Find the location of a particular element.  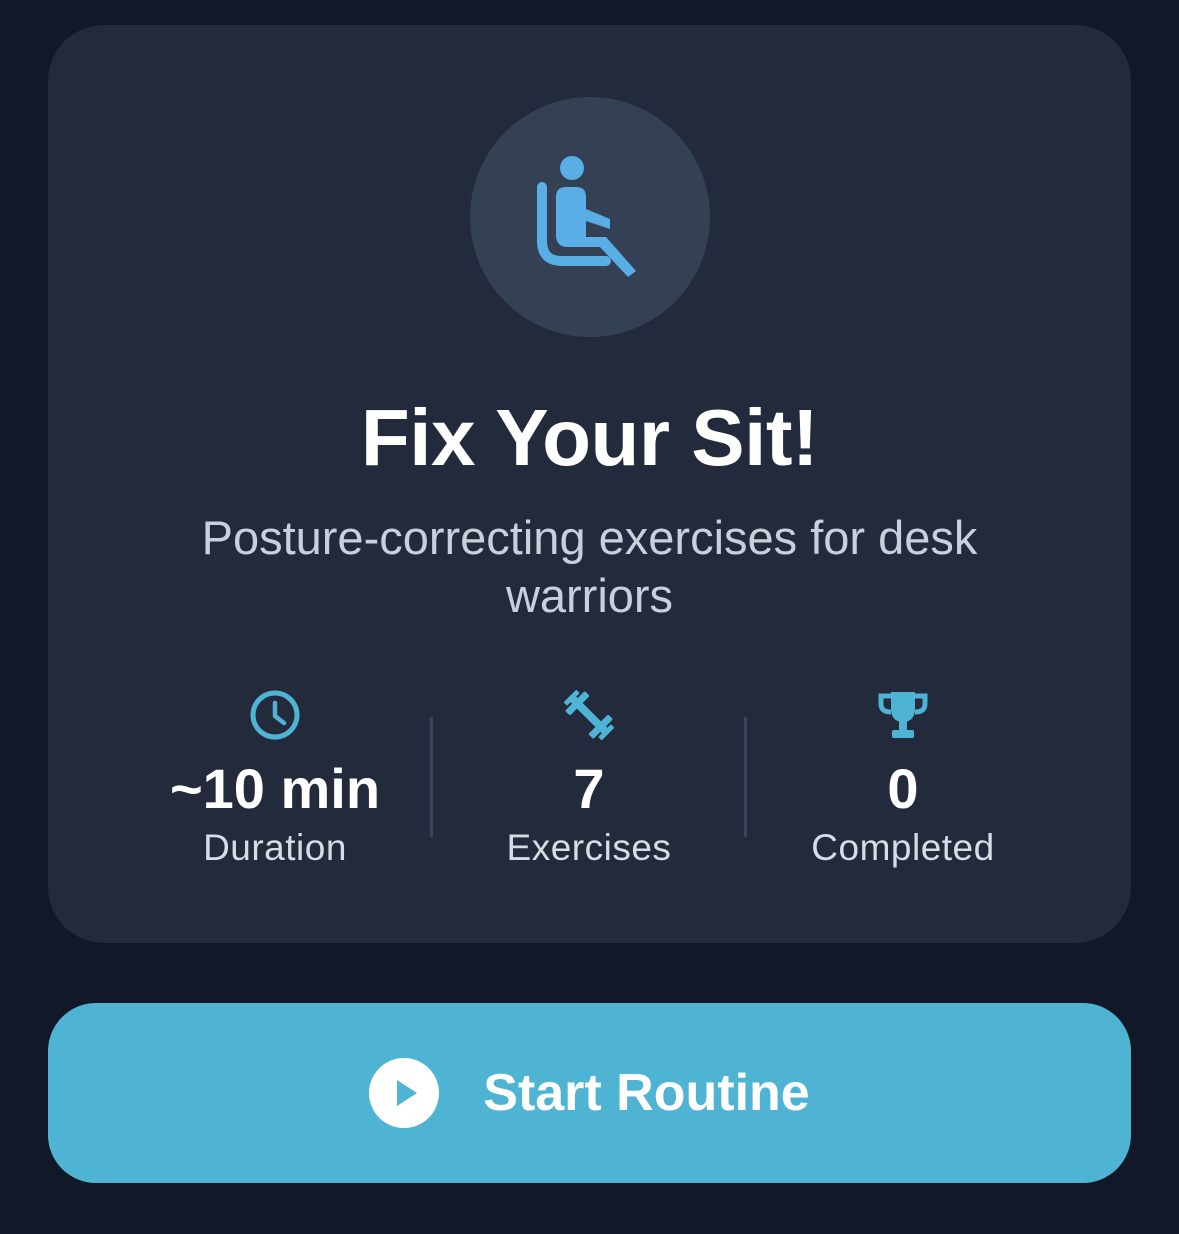

seated-person-icon is located at coordinates (586, 216).